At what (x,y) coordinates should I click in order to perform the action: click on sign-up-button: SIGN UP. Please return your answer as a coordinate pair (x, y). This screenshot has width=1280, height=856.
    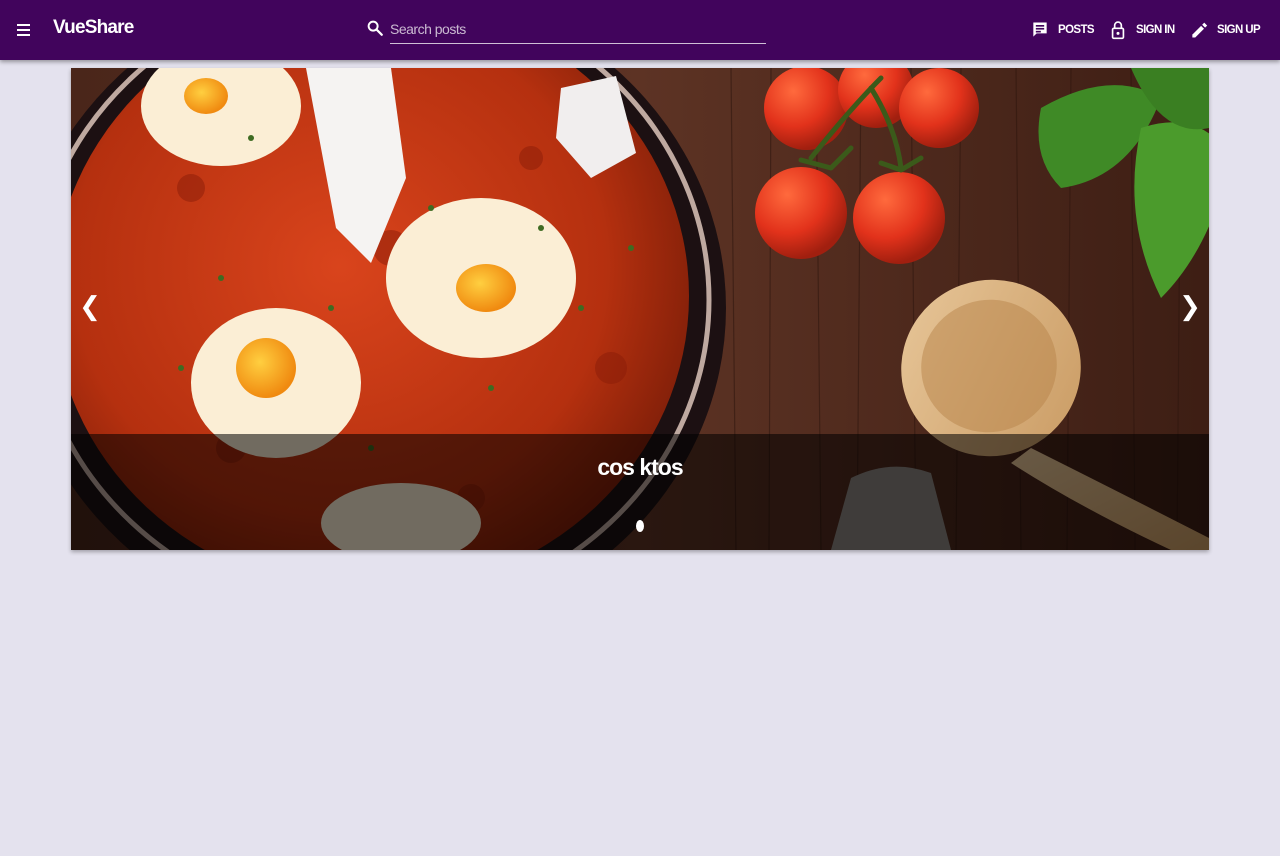
    Looking at the image, I should click on (1225, 30).